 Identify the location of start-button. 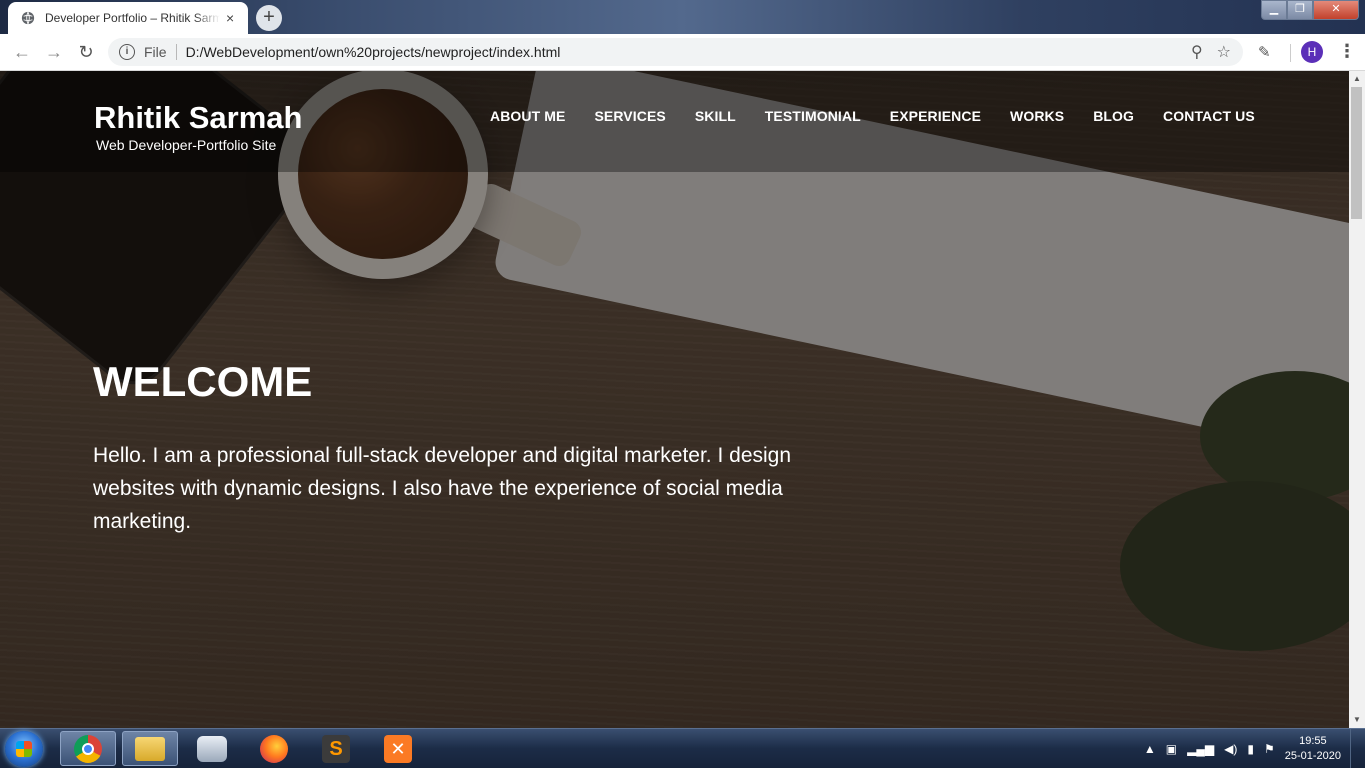
(24, 749).